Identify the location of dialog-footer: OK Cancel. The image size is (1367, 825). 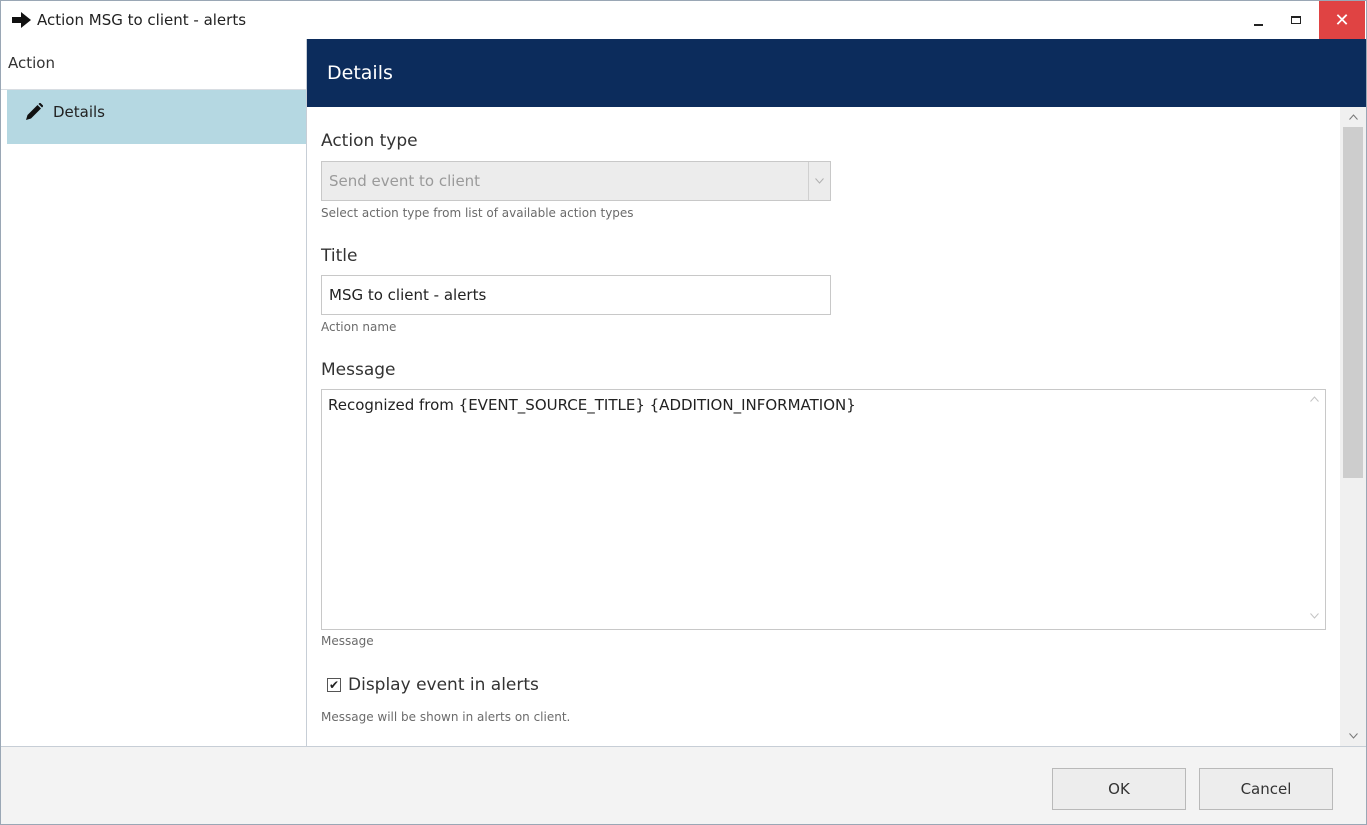
(683, 785).